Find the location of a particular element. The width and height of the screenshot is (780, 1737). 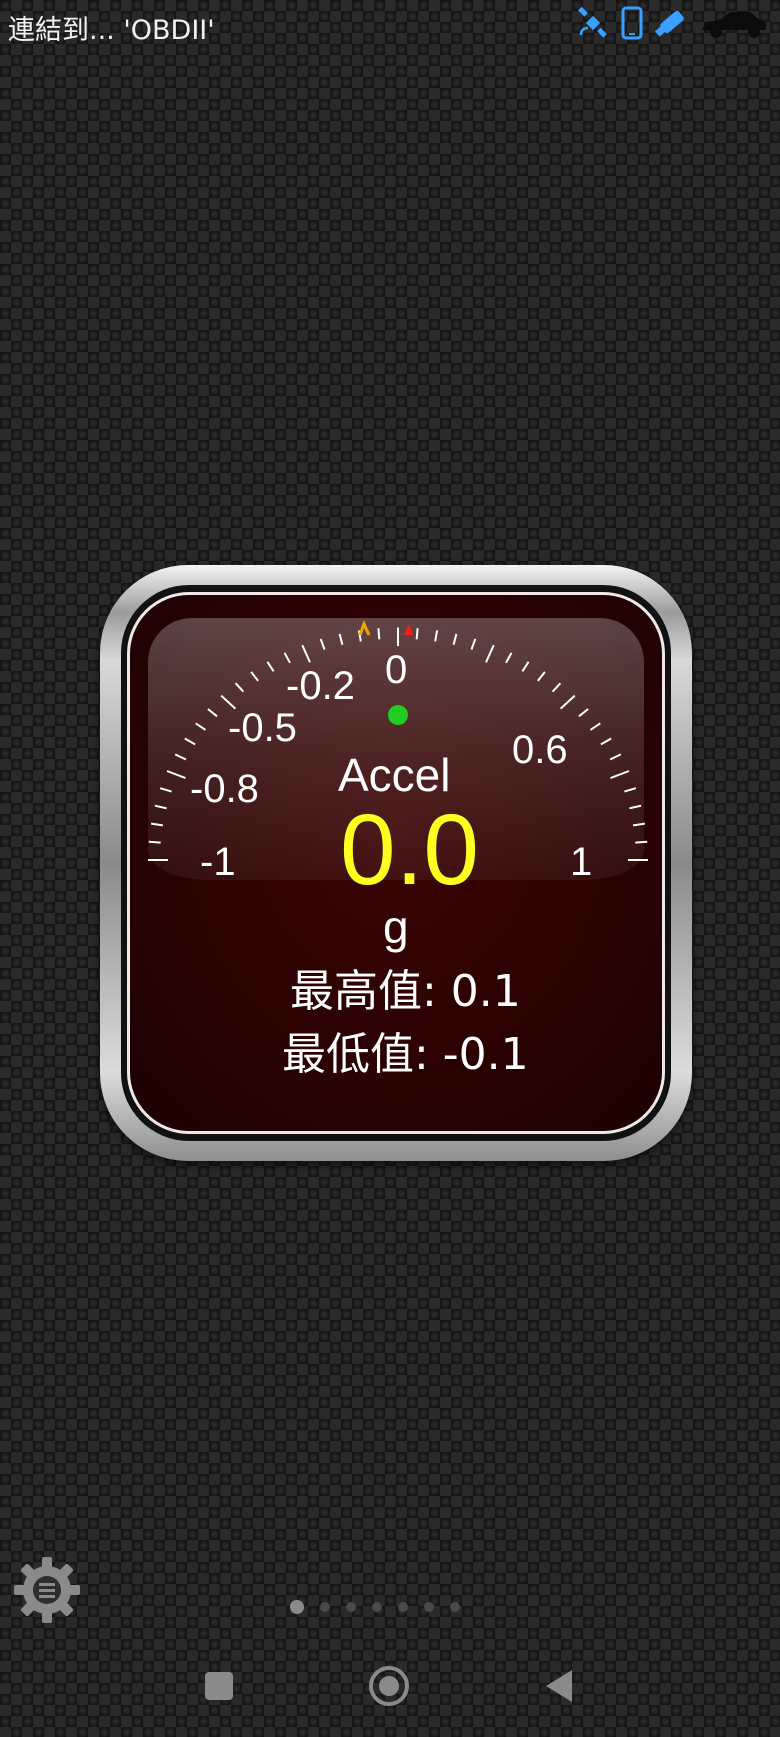

scale-label-0-6: 0.6 is located at coordinates (540, 750).